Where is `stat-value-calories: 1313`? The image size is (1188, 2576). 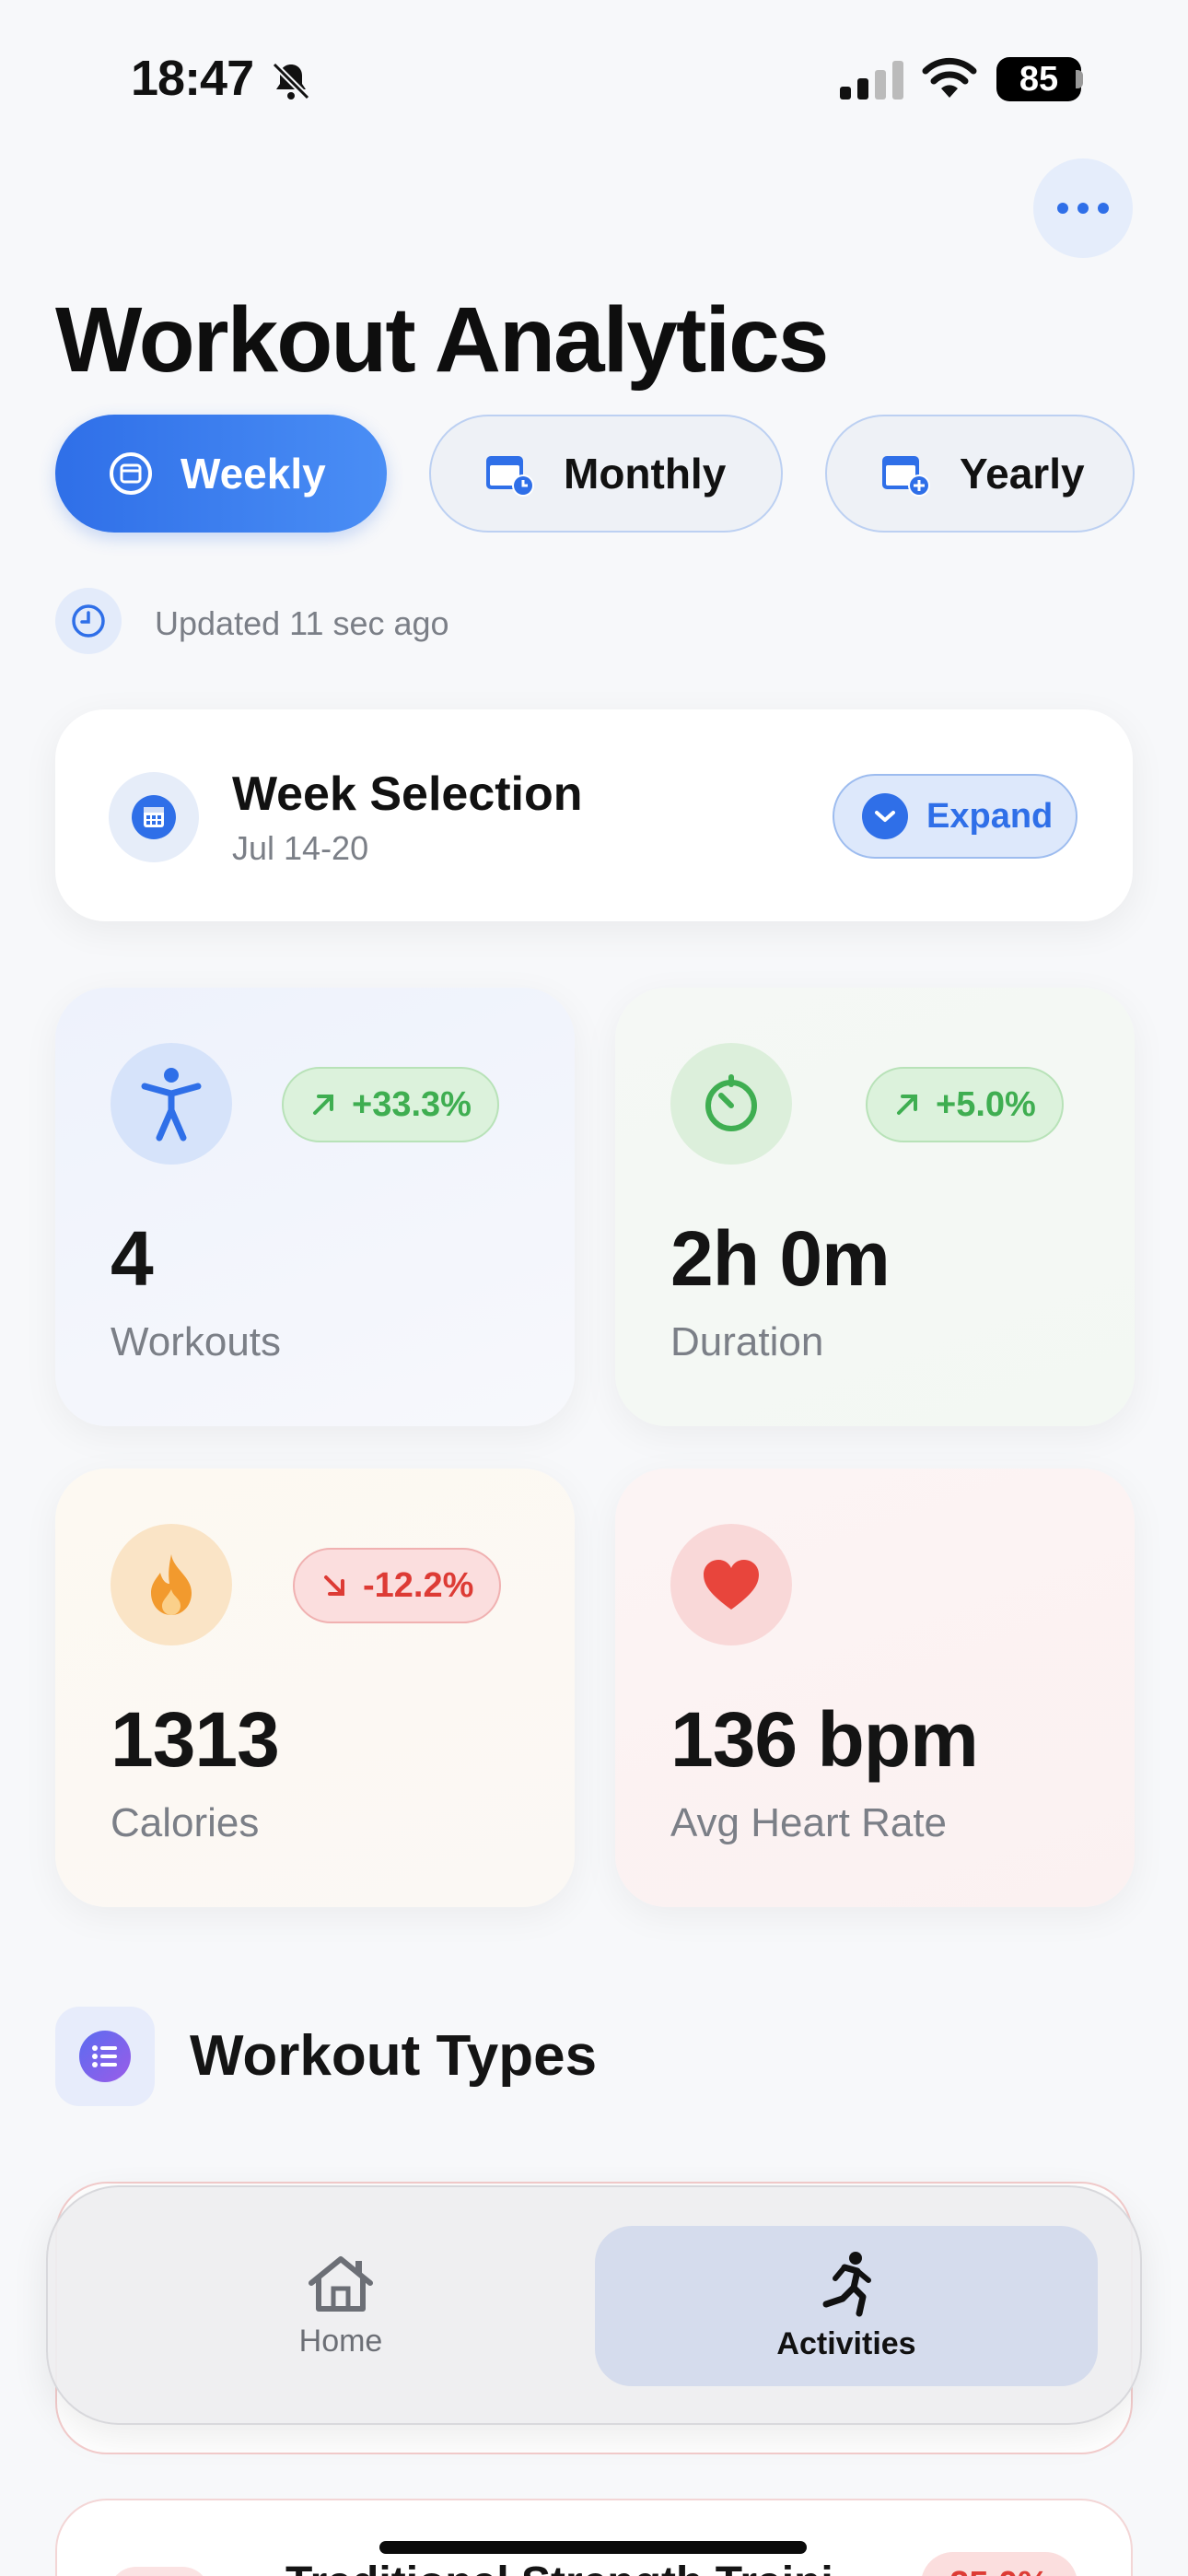 stat-value-calories: 1313 is located at coordinates (195, 1739).